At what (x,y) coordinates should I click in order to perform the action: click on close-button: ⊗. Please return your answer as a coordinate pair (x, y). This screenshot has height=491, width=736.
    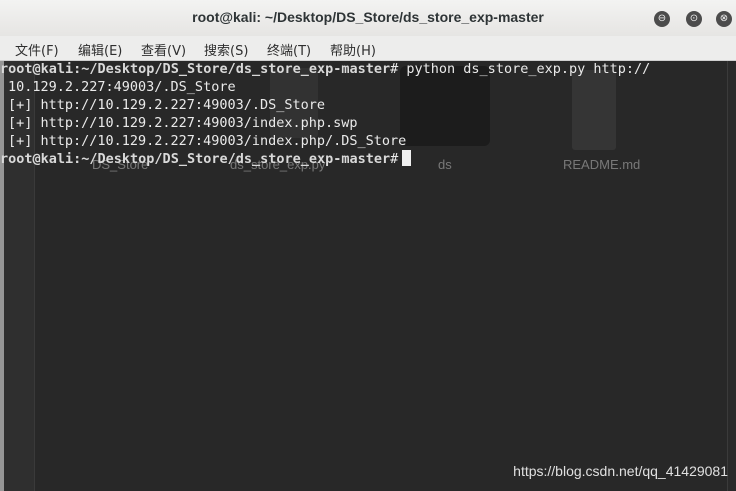
    Looking at the image, I should click on (724, 19).